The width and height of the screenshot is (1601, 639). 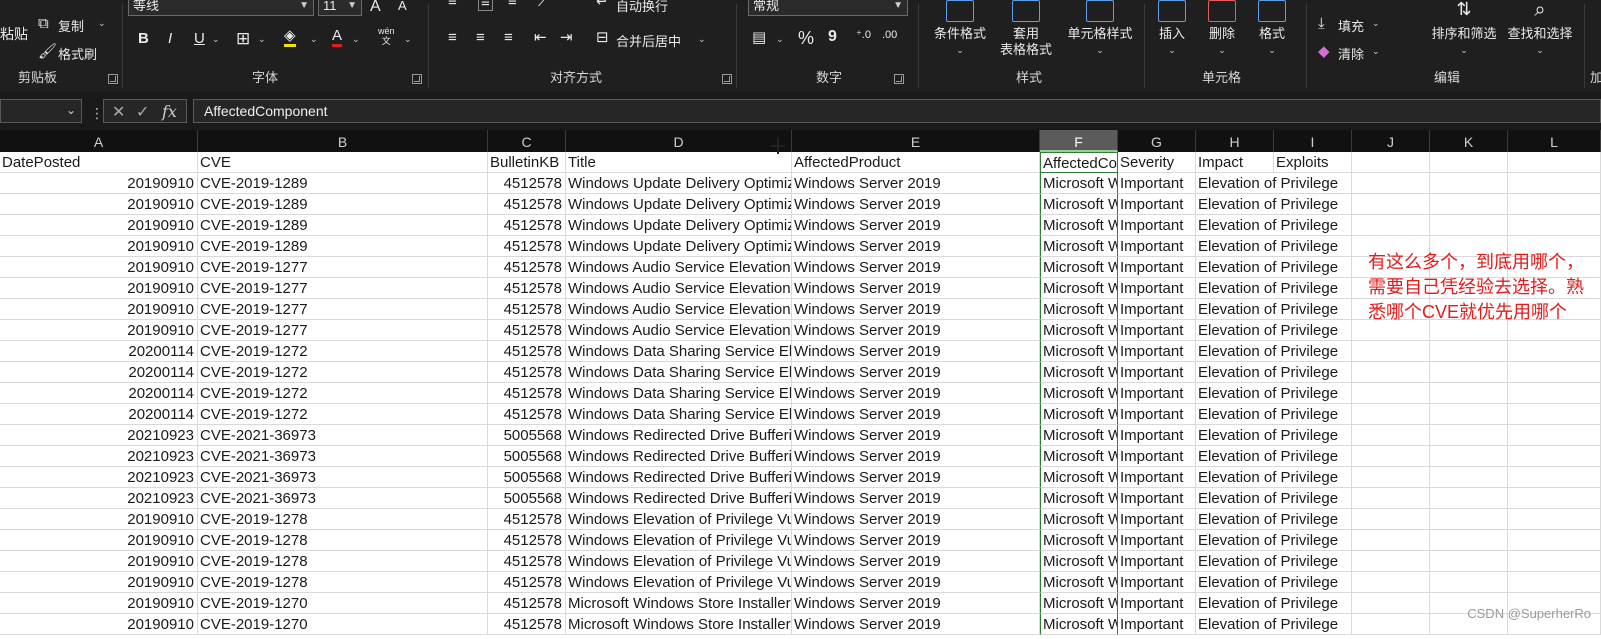 What do you see at coordinates (1351, 25) in the screenshot?
I see `fill-button: 填充` at bounding box center [1351, 25].